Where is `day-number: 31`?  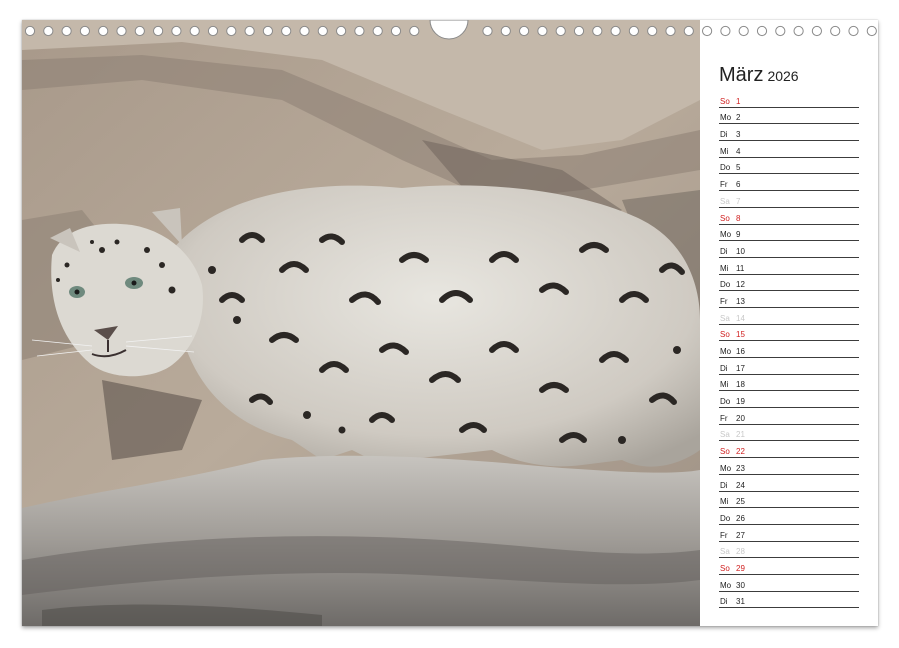 day-number: 31 is located at coordinates (740, 602).